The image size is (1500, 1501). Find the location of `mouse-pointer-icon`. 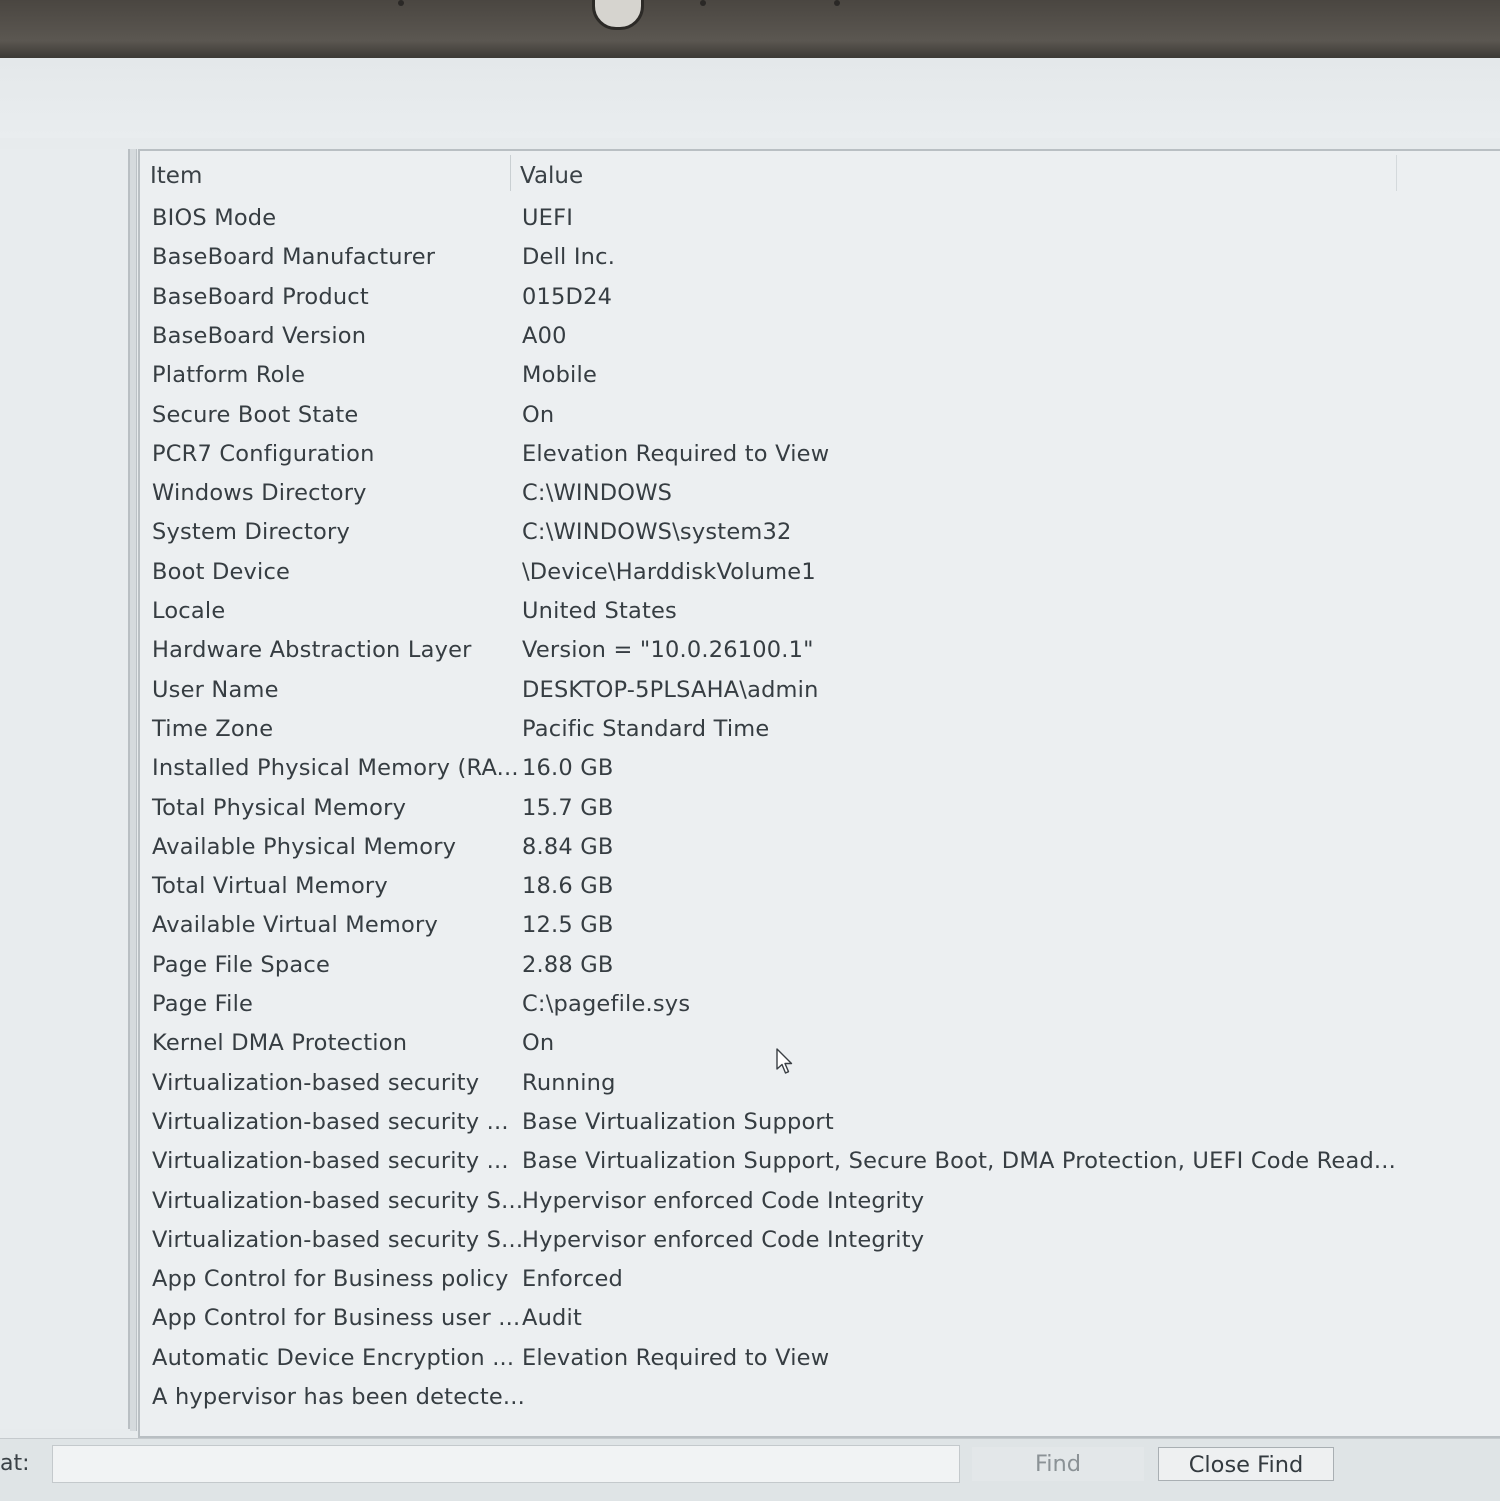

mouse-pointer-icon is located at coordinates (784, 1061).